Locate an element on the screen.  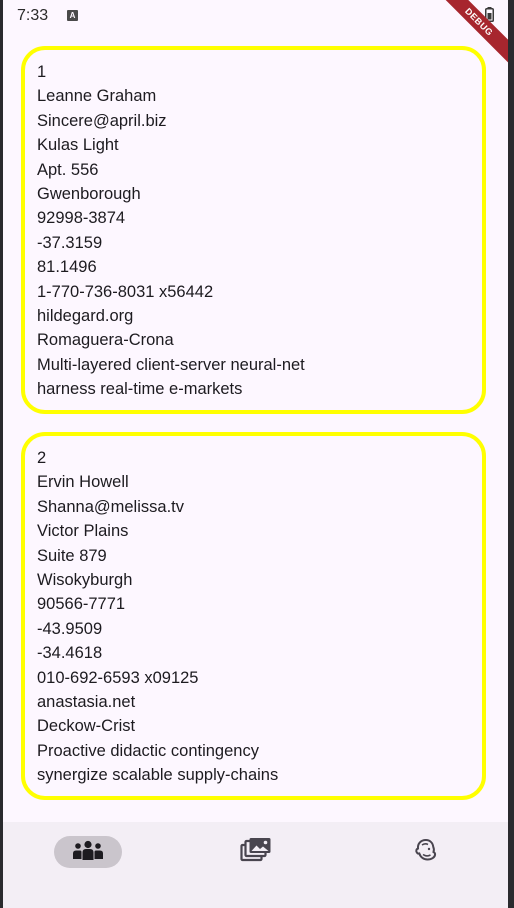
user-website: hildegard.org is located at coordinates (85, 315).